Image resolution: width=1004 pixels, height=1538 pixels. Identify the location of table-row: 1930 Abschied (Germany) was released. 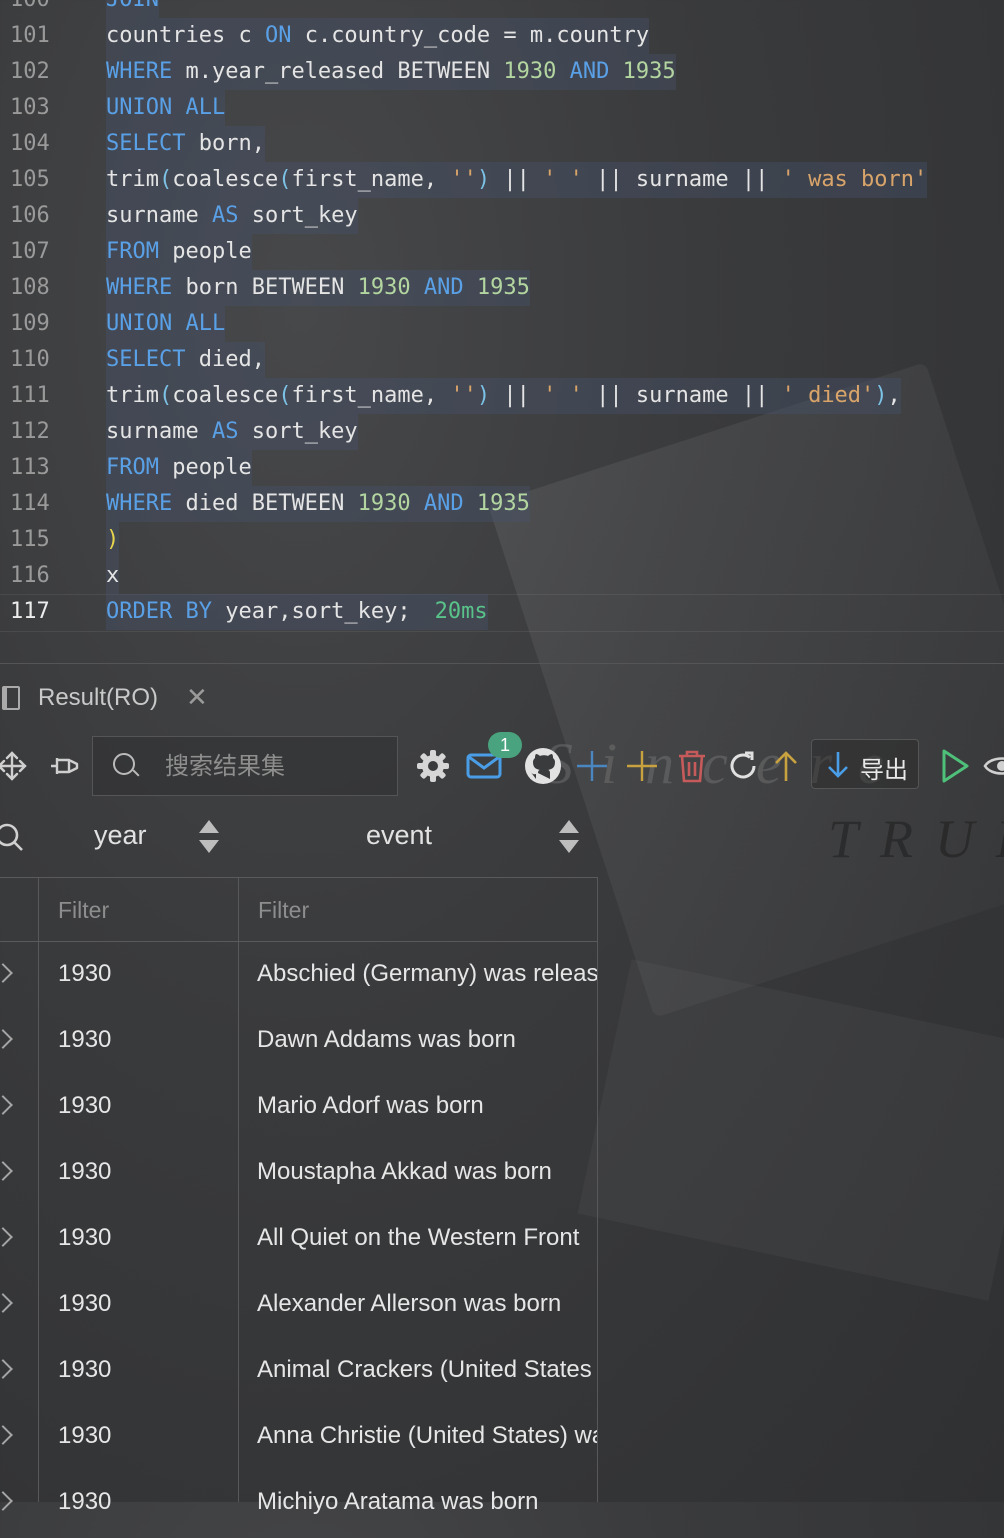
(299, 977).